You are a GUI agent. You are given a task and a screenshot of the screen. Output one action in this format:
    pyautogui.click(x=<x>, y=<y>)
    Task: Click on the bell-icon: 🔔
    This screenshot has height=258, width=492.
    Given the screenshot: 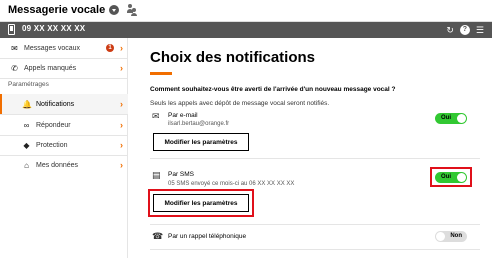 What is the action you would take?
    pyautogui.click(x=27, y=104)
    